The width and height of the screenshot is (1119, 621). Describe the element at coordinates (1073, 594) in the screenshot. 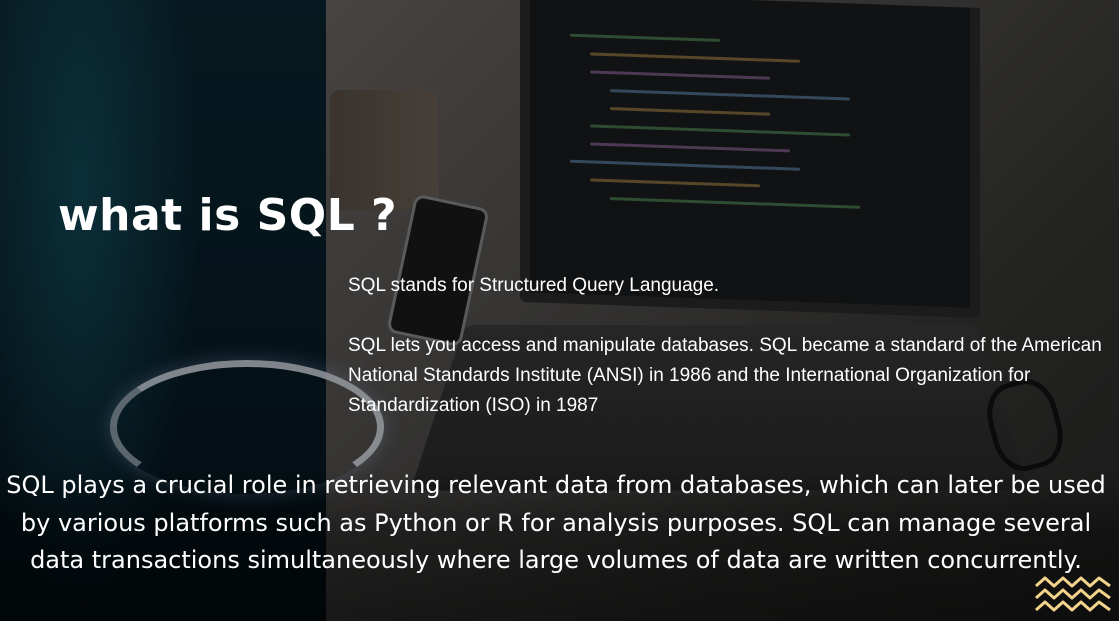

I see `zigzag-waves-icon` at that location.